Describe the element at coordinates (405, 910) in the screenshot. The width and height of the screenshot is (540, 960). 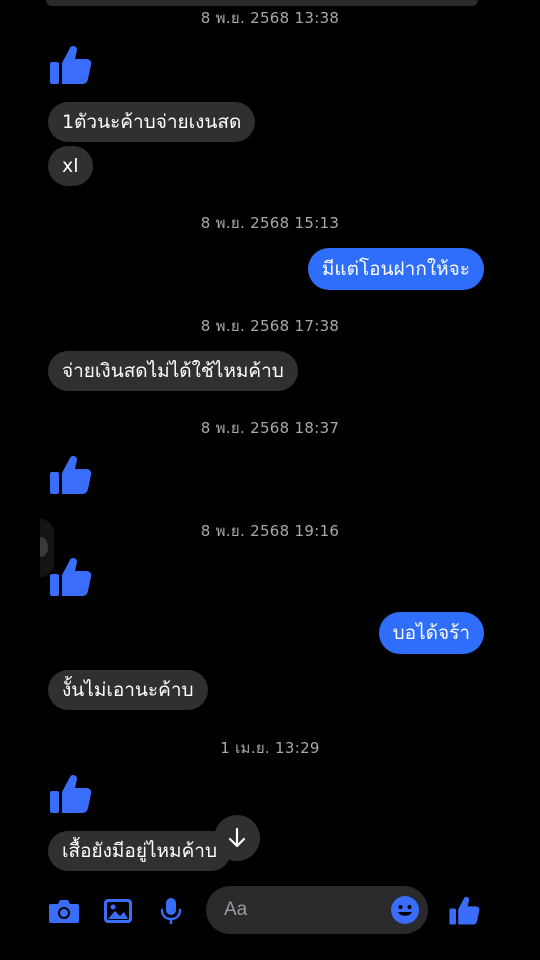
I see `emoji-icon` at that location.